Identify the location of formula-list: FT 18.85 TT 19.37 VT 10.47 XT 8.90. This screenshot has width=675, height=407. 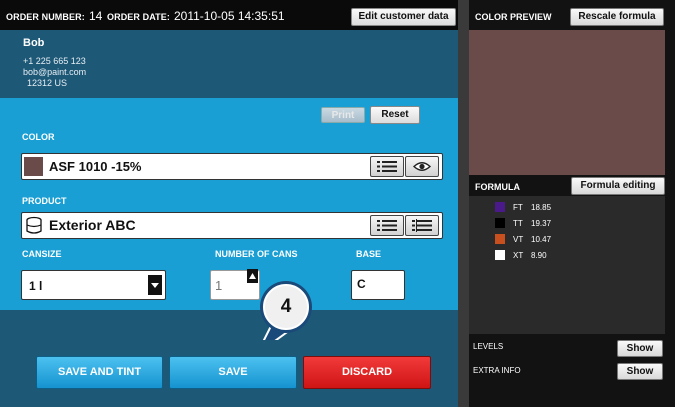
(567, 265).